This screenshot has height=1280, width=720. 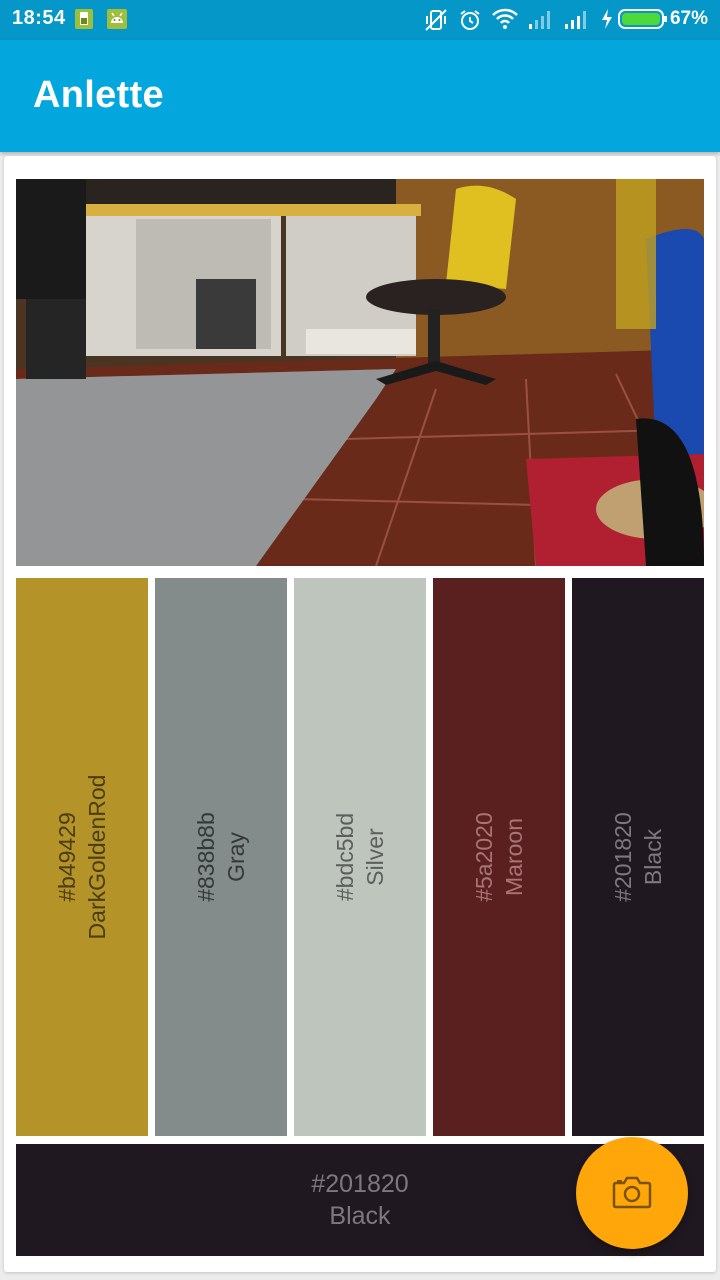 I want to click on palette-swatch: #b49429 DarkGoldenRod, so click(x=82, y=857).